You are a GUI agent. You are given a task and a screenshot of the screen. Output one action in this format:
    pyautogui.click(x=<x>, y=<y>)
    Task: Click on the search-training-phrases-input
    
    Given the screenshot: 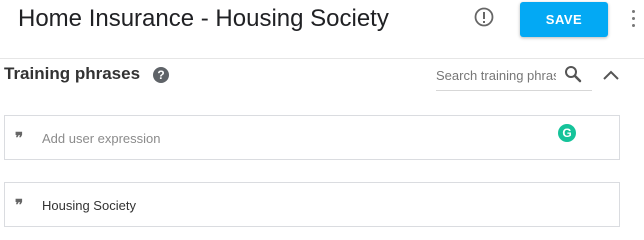 What is the action you would take?
    pyautogui.click(x=496, y=75)
    